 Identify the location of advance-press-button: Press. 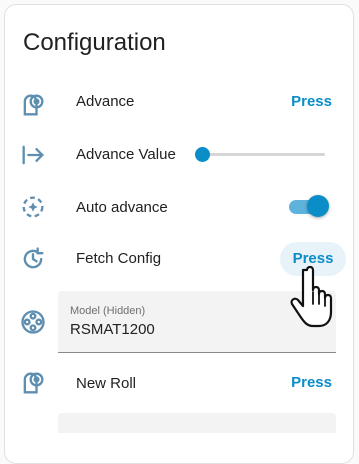
(311, 102).